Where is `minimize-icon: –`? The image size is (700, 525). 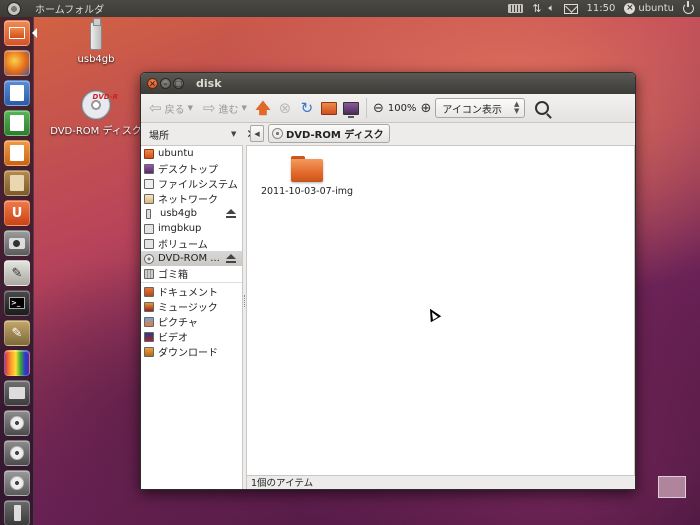
minimize-icon: – is located at coordinates (165, 83).